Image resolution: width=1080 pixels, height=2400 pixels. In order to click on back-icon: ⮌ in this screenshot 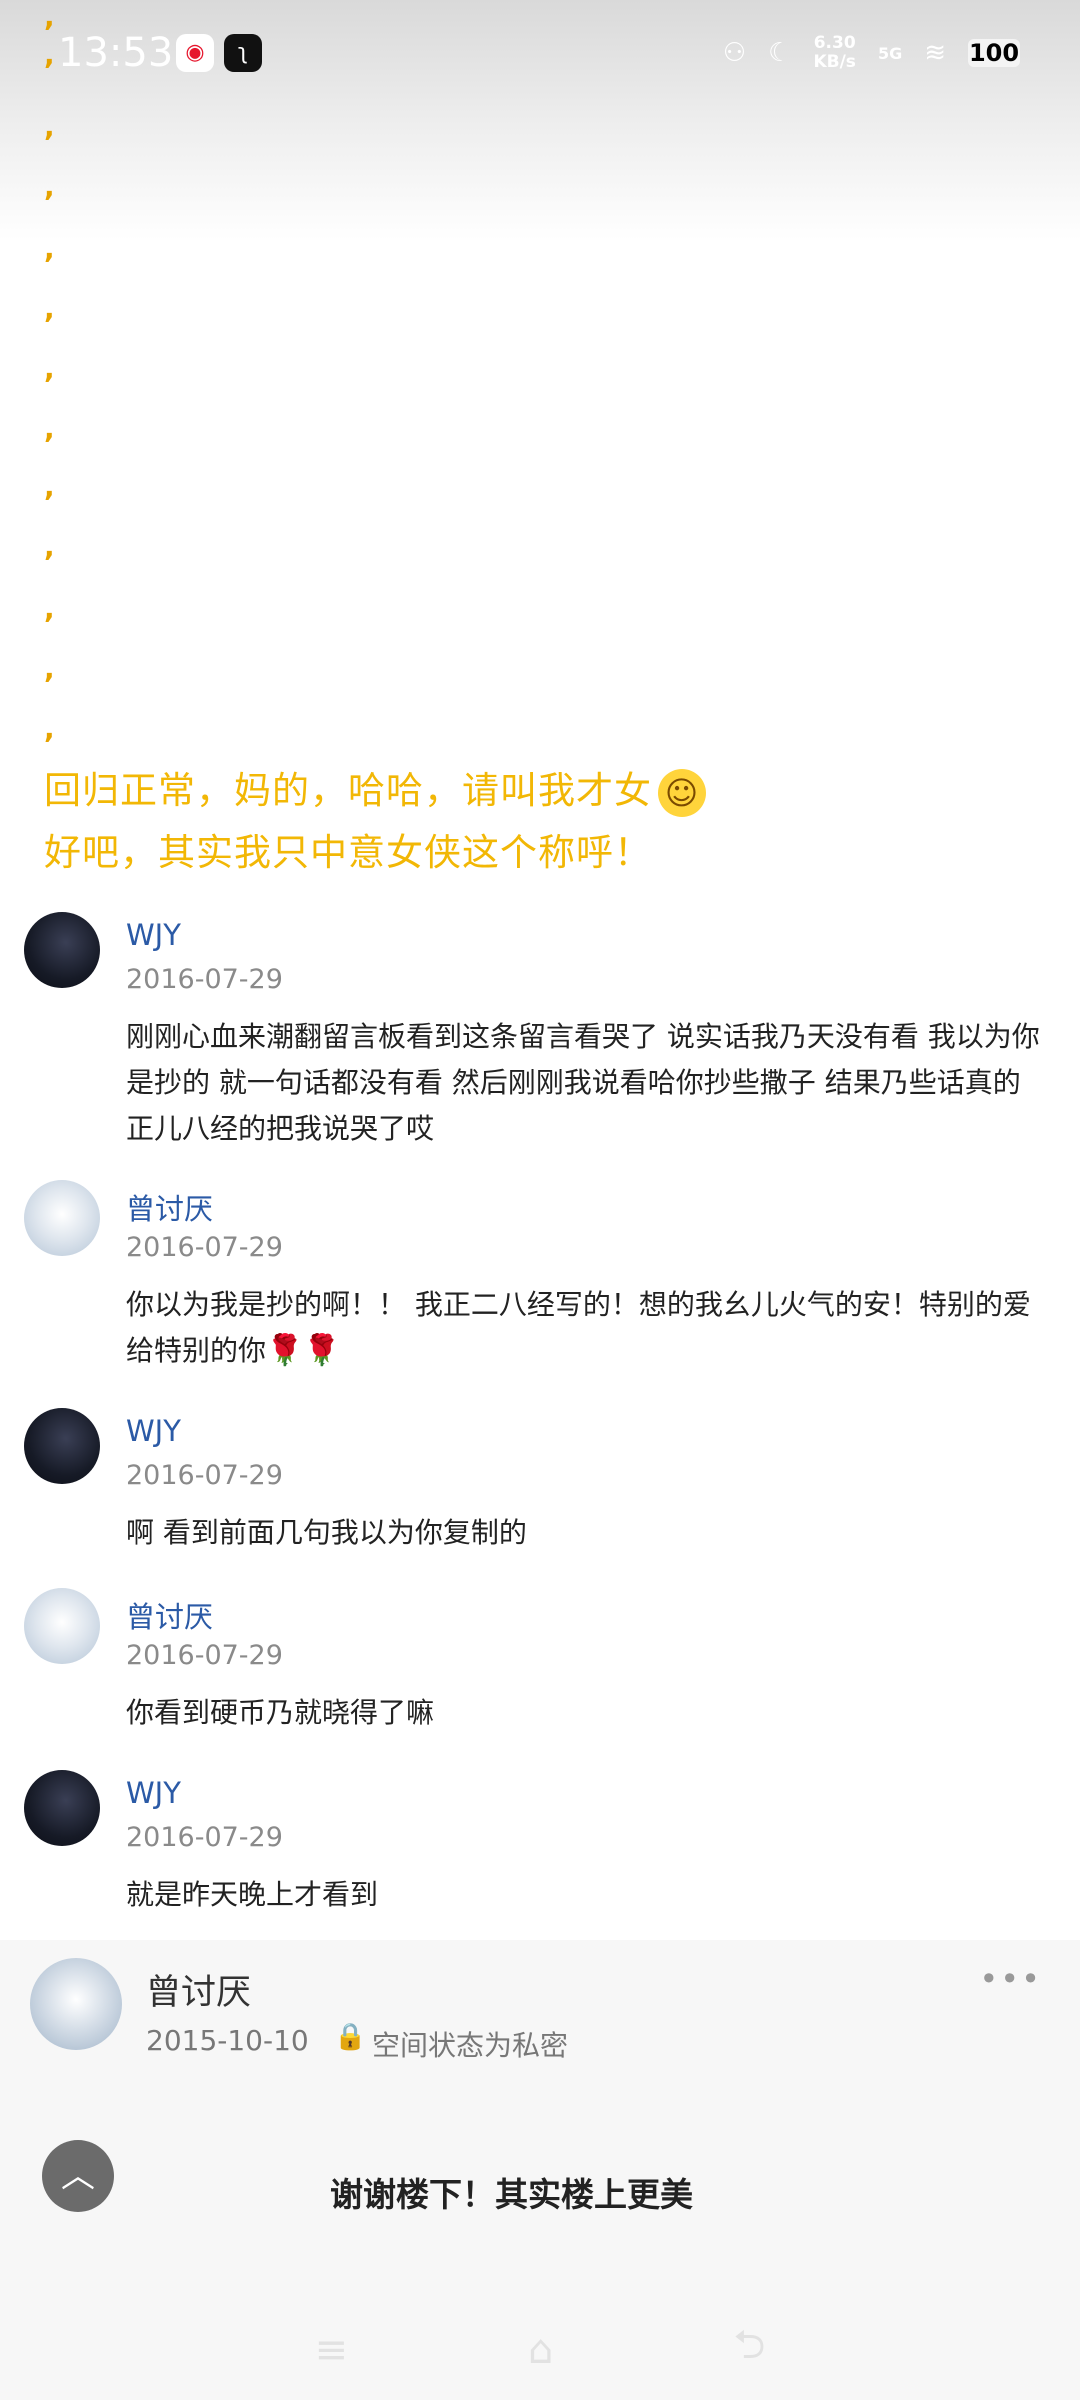, I will do `click(749, 2350)`.